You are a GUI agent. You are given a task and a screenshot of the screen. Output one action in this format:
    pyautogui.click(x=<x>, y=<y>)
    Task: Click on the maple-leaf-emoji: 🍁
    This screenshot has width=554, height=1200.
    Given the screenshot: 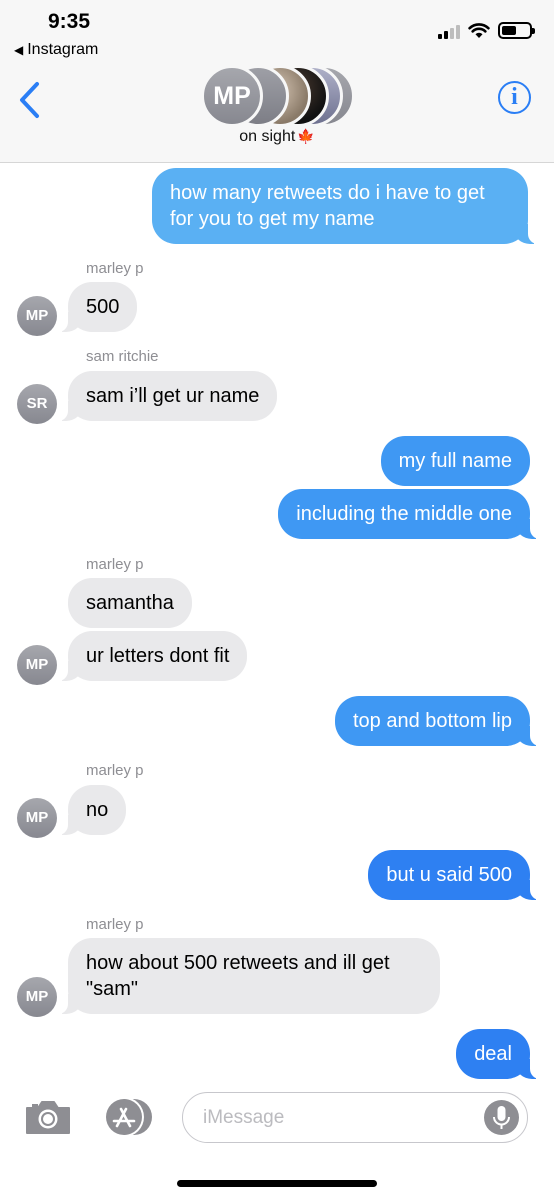 What is the action you would take?
    pyautogui.click(x=306, y=136)
    